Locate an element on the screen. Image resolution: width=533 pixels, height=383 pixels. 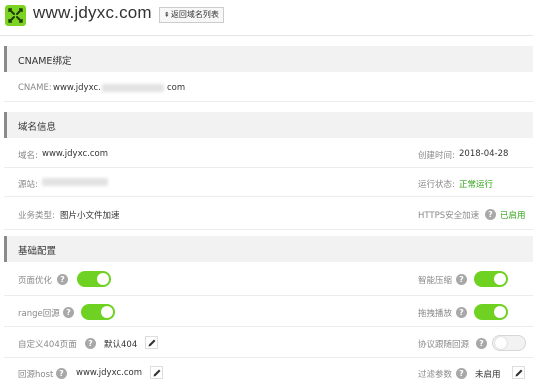
edit-host-button is located at coordinates (156, 372).